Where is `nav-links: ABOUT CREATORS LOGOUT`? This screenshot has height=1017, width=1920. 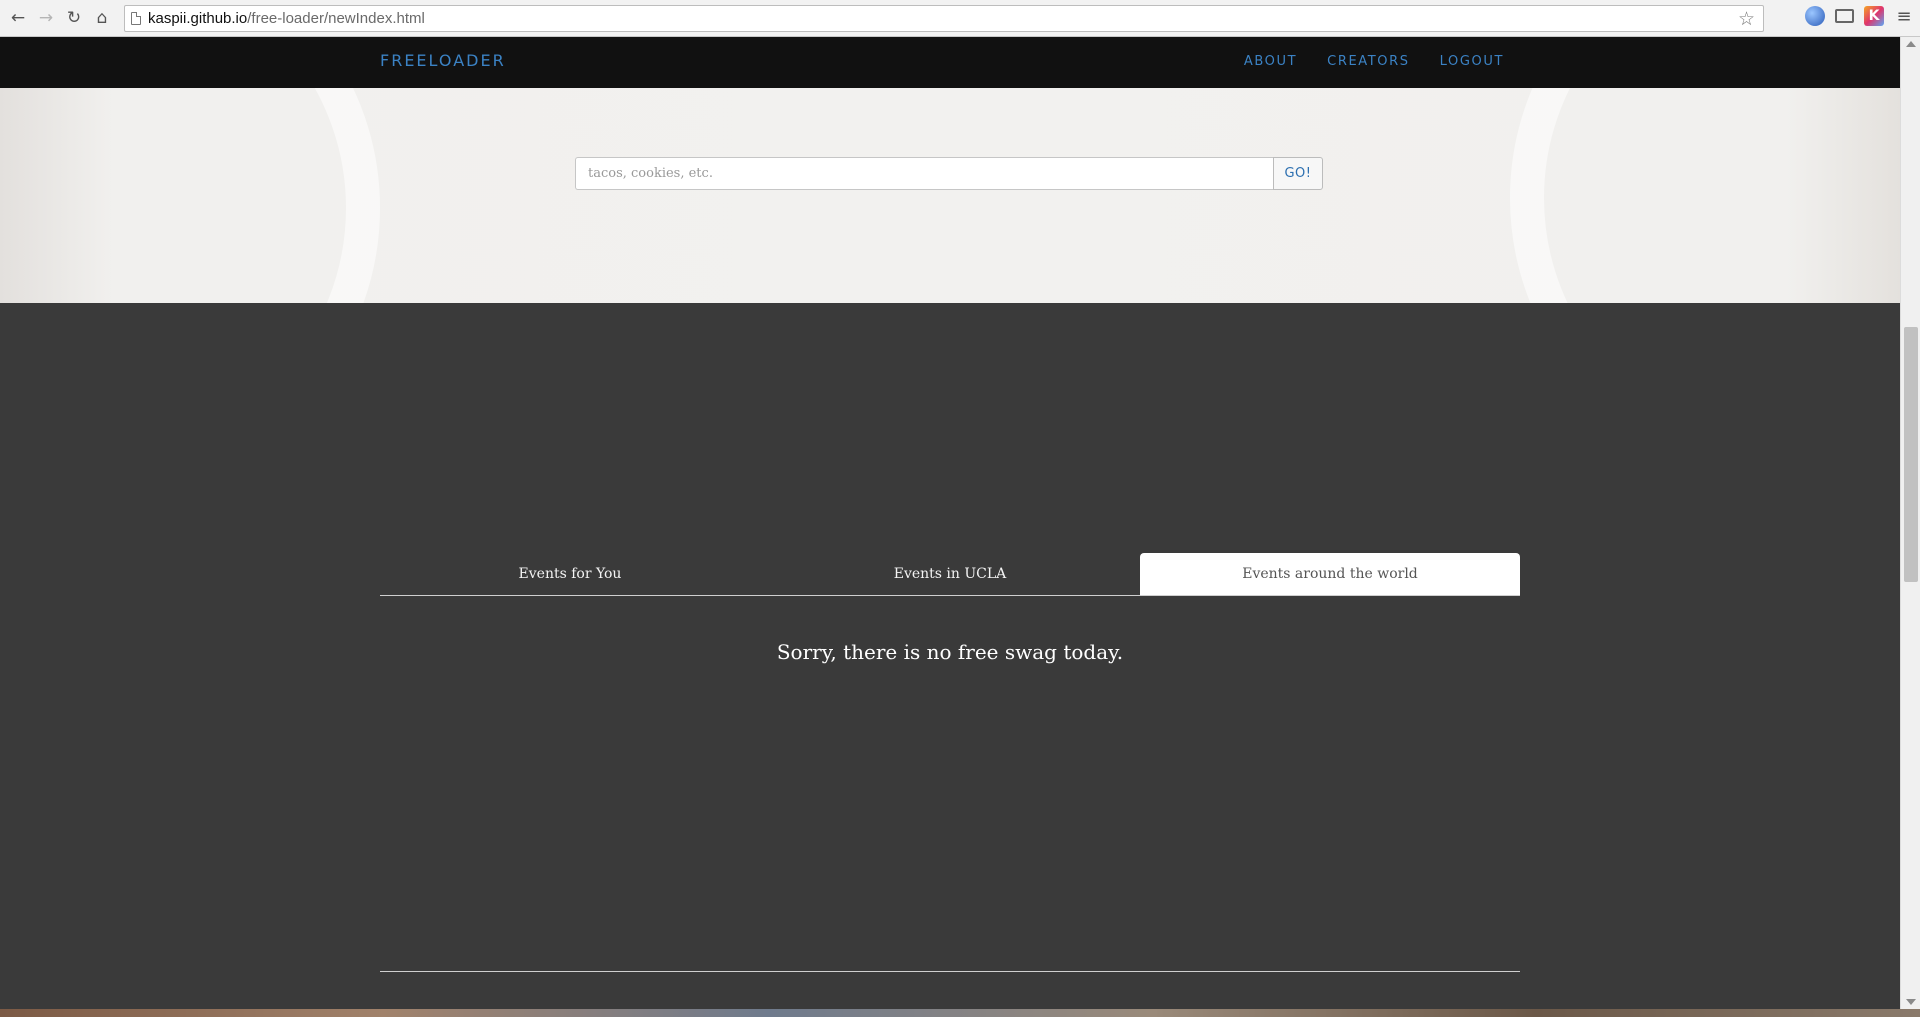
nav-links: ABOUT CREATORS LOGOUT is located at coordinates (1374, 61).